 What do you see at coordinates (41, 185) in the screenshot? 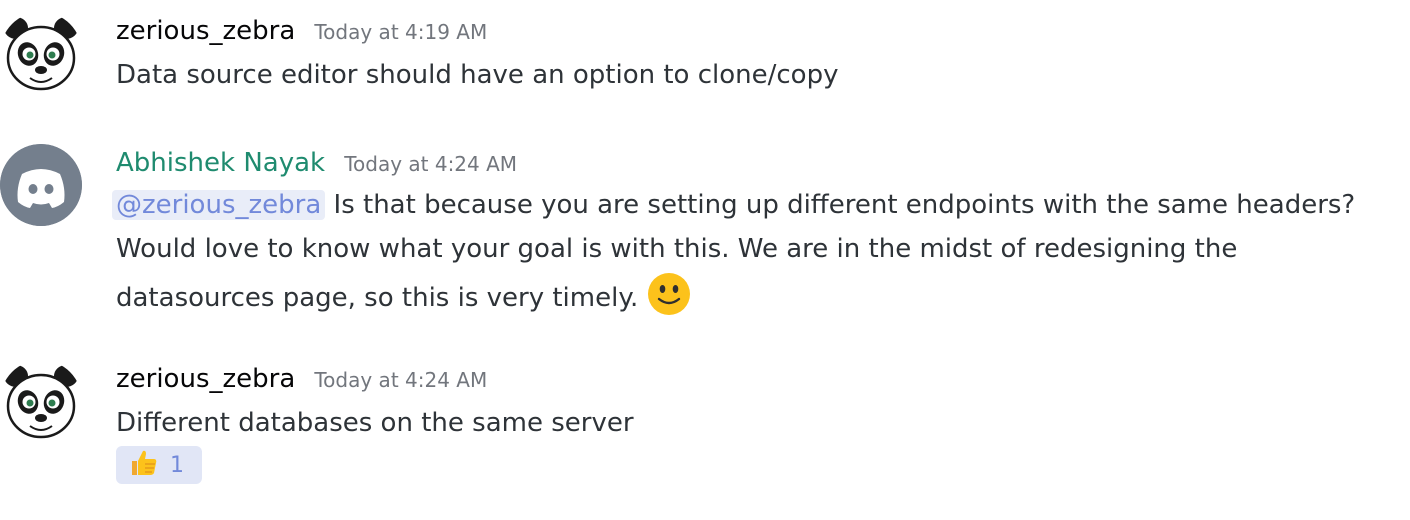
I see `discord-logo-icon` at bounding box center [41, 185].